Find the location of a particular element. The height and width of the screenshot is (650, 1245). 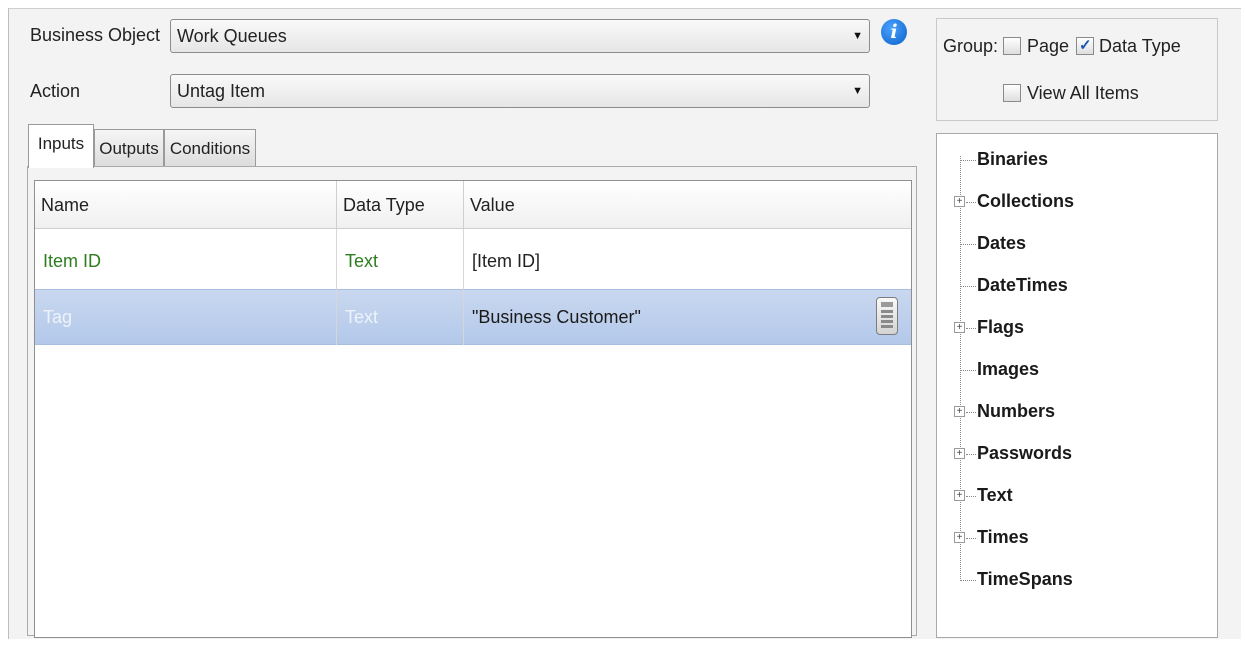

row-name: Item ID is located at coordinates (72, 261).